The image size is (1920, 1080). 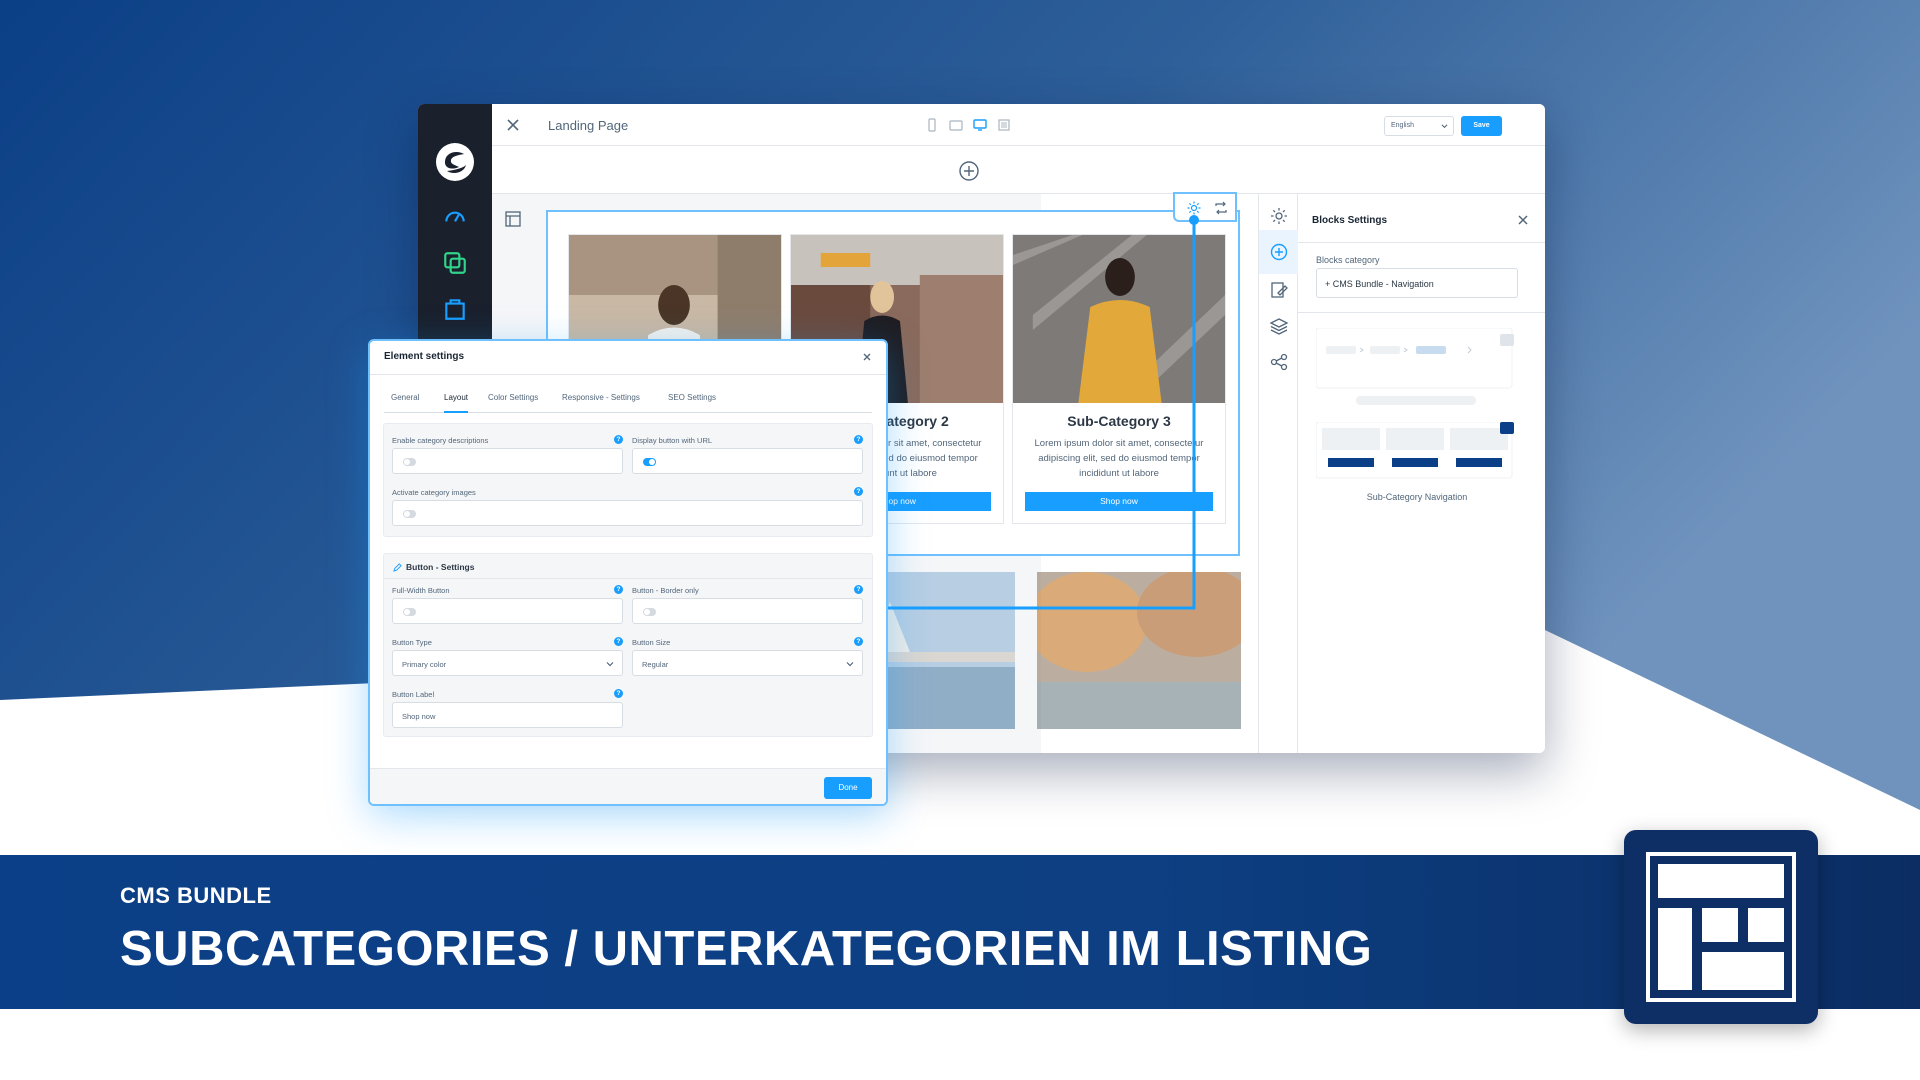 I want to click on layout-grid-icon, so click(x=1721, y=927).